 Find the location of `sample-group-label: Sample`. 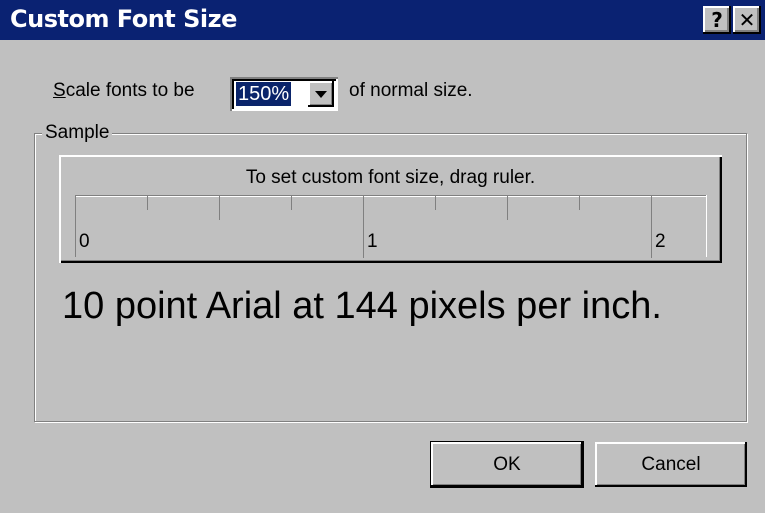

sample-group-label: Sample is located at coordinates (77, 133).